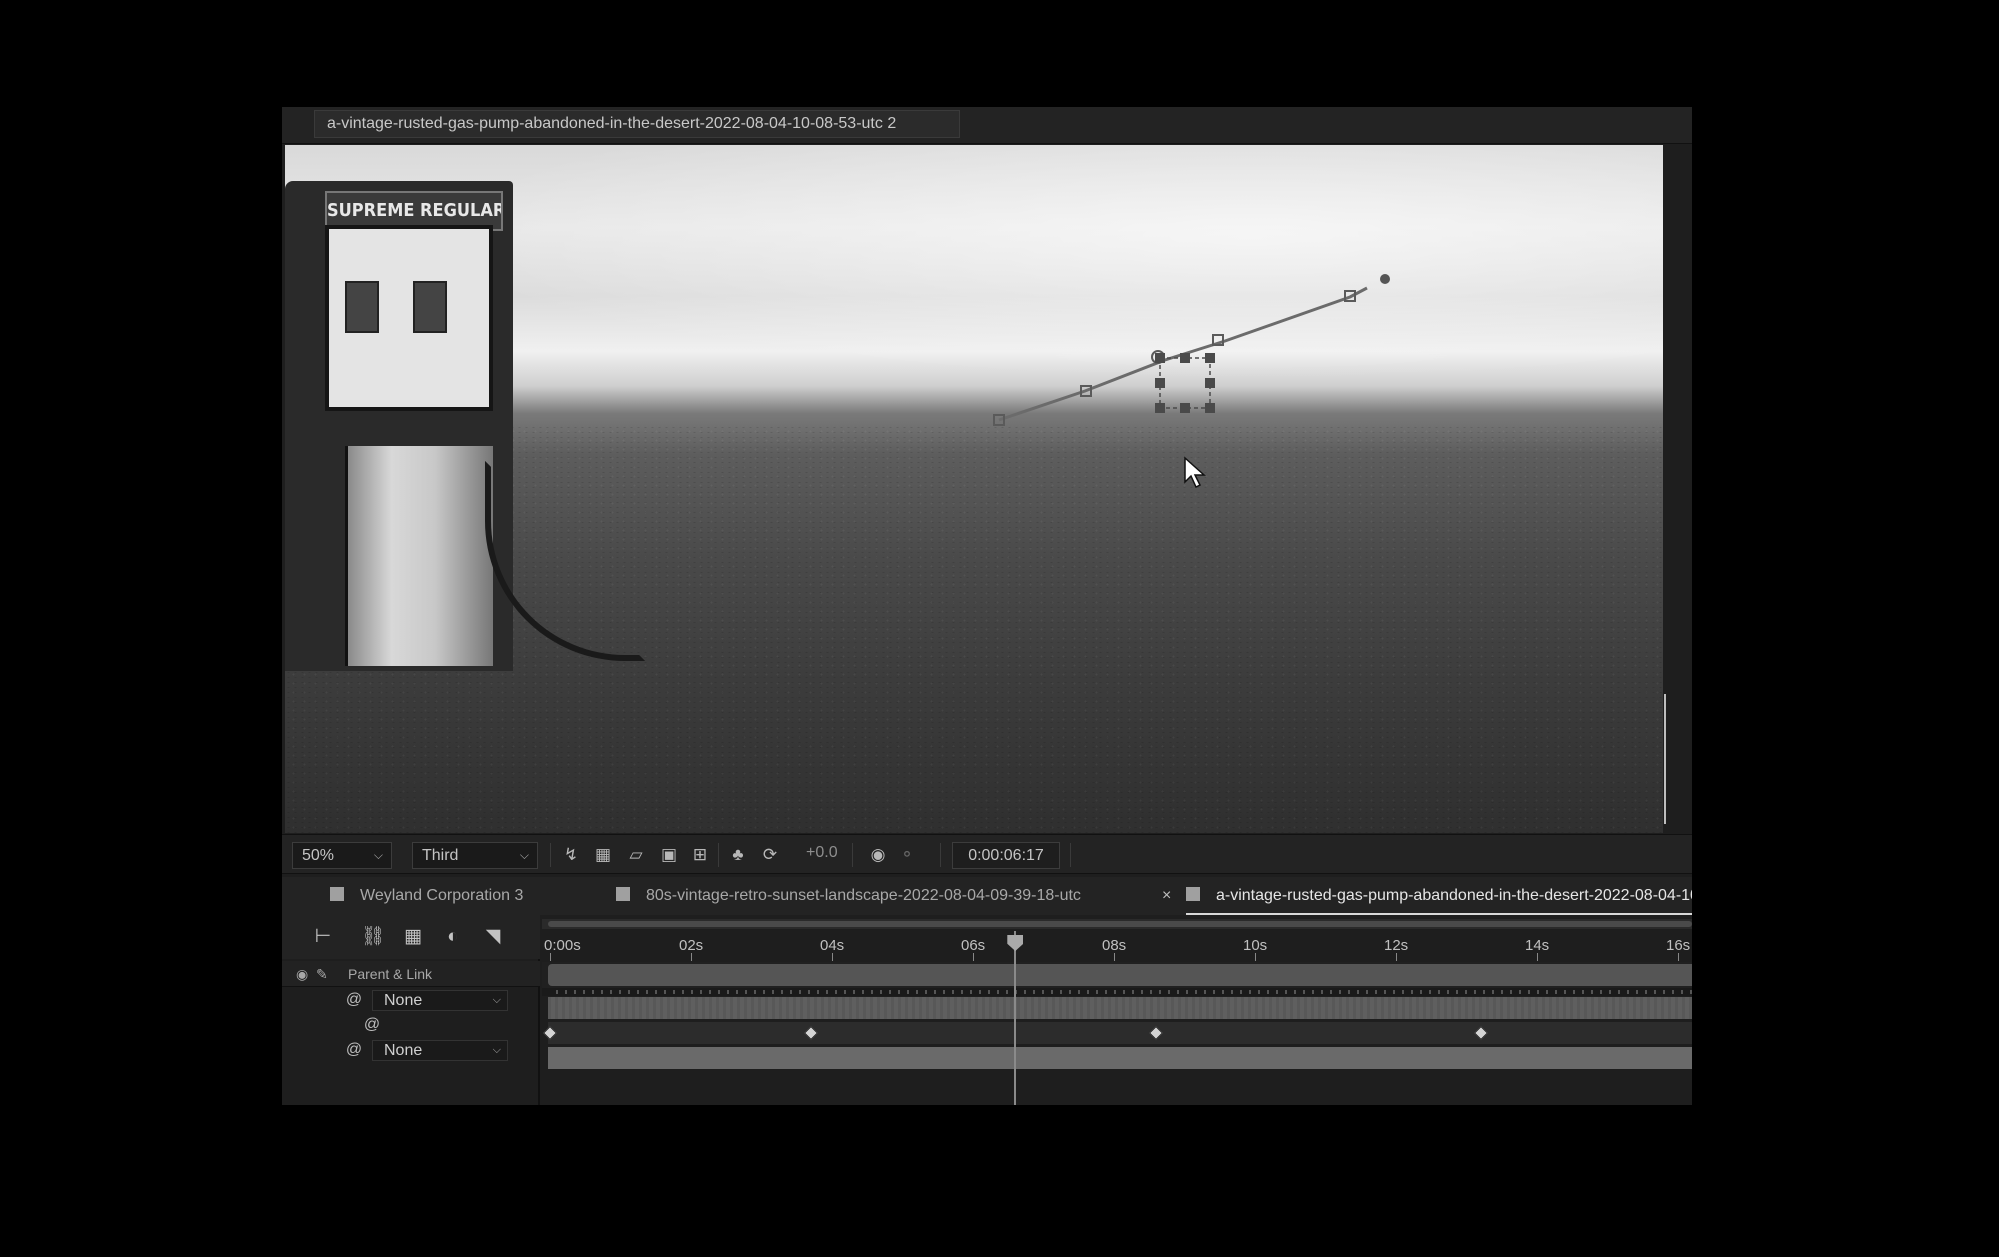 This screenshot has width=1999, height=1257. I want to click on grid-guides-icon: ⊞, so click(700, 855).